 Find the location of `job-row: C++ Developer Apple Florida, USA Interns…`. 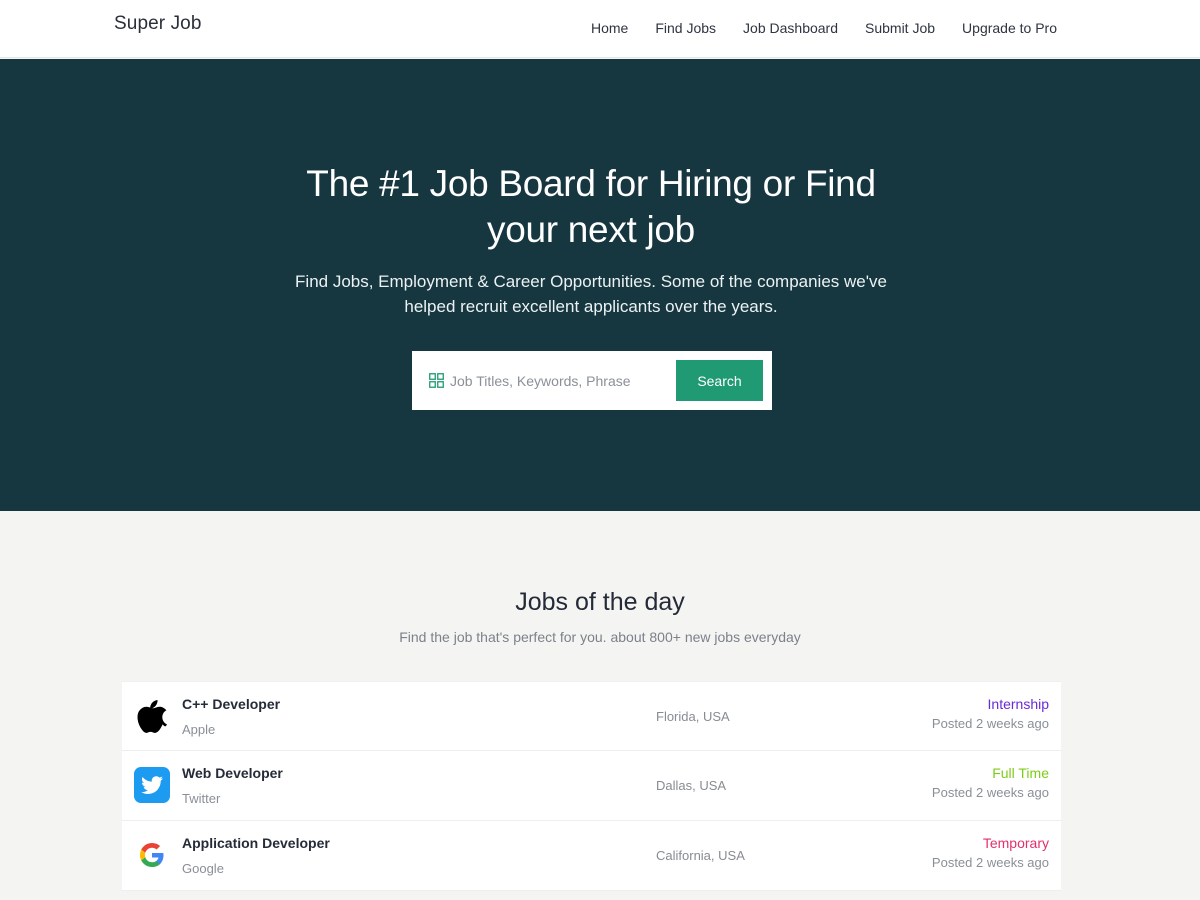

job-row: C++ Developer Apple Florida, USA Interns… is located at coordinates (591, 716).